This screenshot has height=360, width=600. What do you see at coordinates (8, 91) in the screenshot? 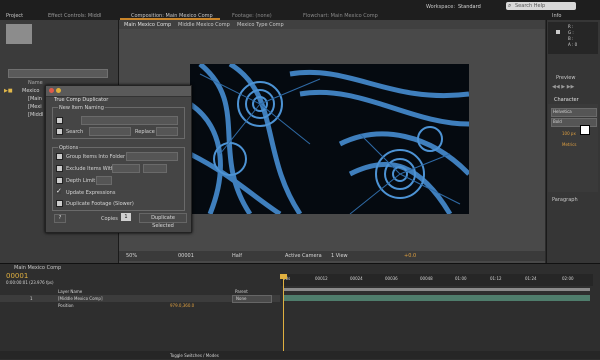
I see `project-folder-icon: ▶■` at bounding box center [8, 91].